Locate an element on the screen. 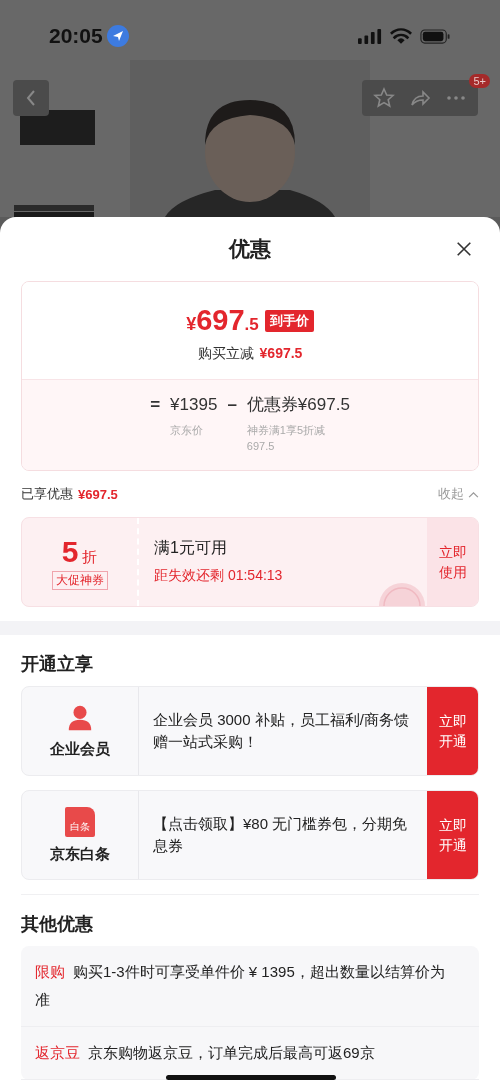 The height and width of the screenshot is (1083, 500). offer-text: 限购 购买1-3件时可享受单件价 ¥ 1395，超出数量以结算价为准 is located at coordinates (240, 986).